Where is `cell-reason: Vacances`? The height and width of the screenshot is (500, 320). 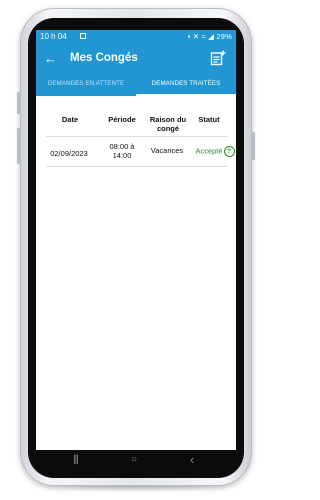 cell-reason: Vacances is located at coordinates (167, 150).